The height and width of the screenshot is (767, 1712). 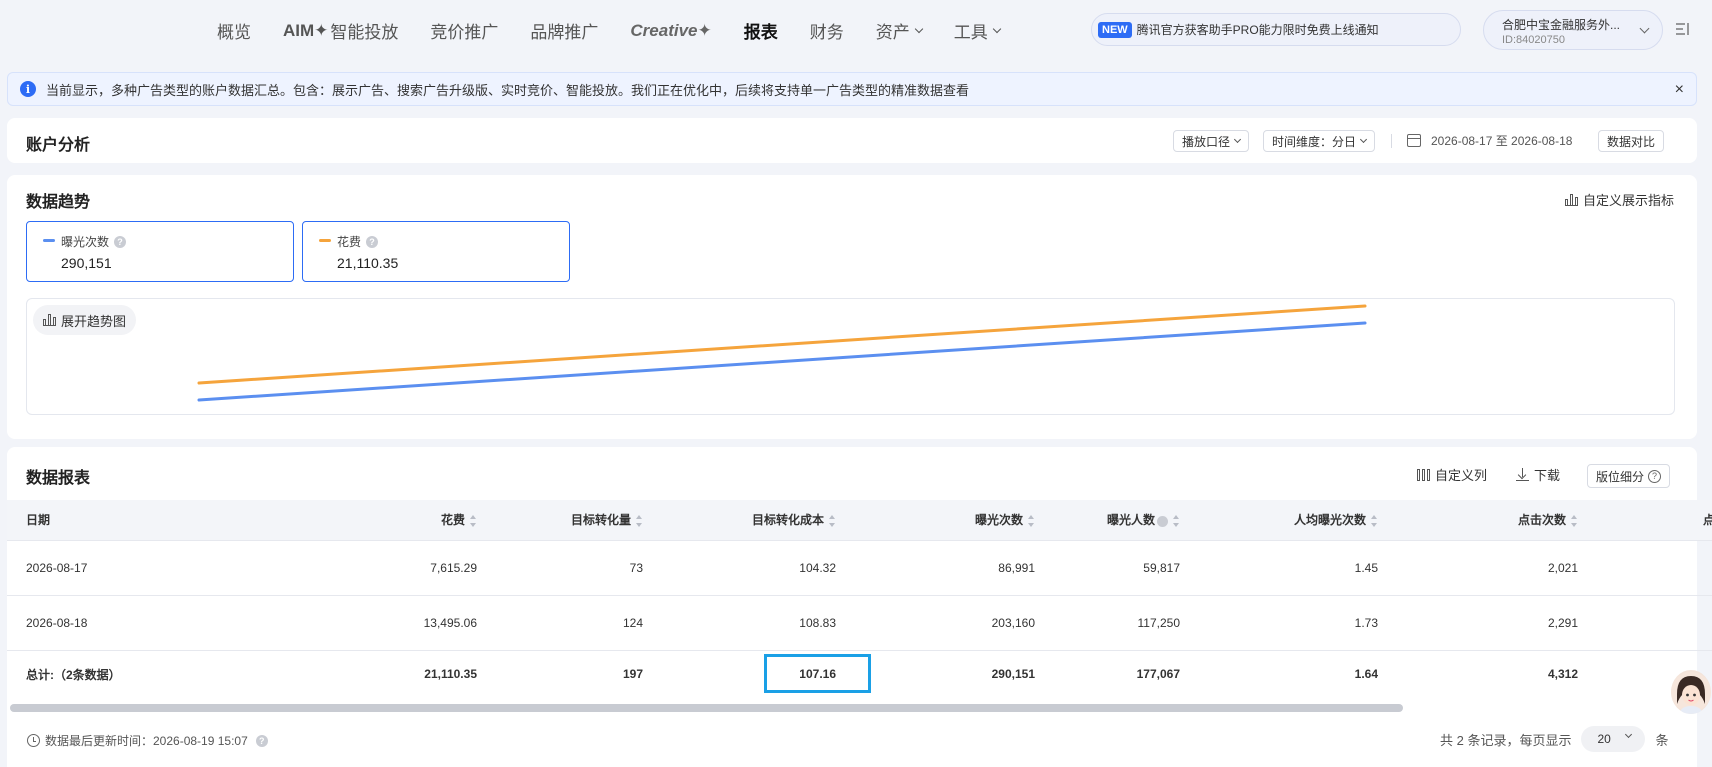 I want to click on nav-item-tools: 工具, so click(x=977, y=30).